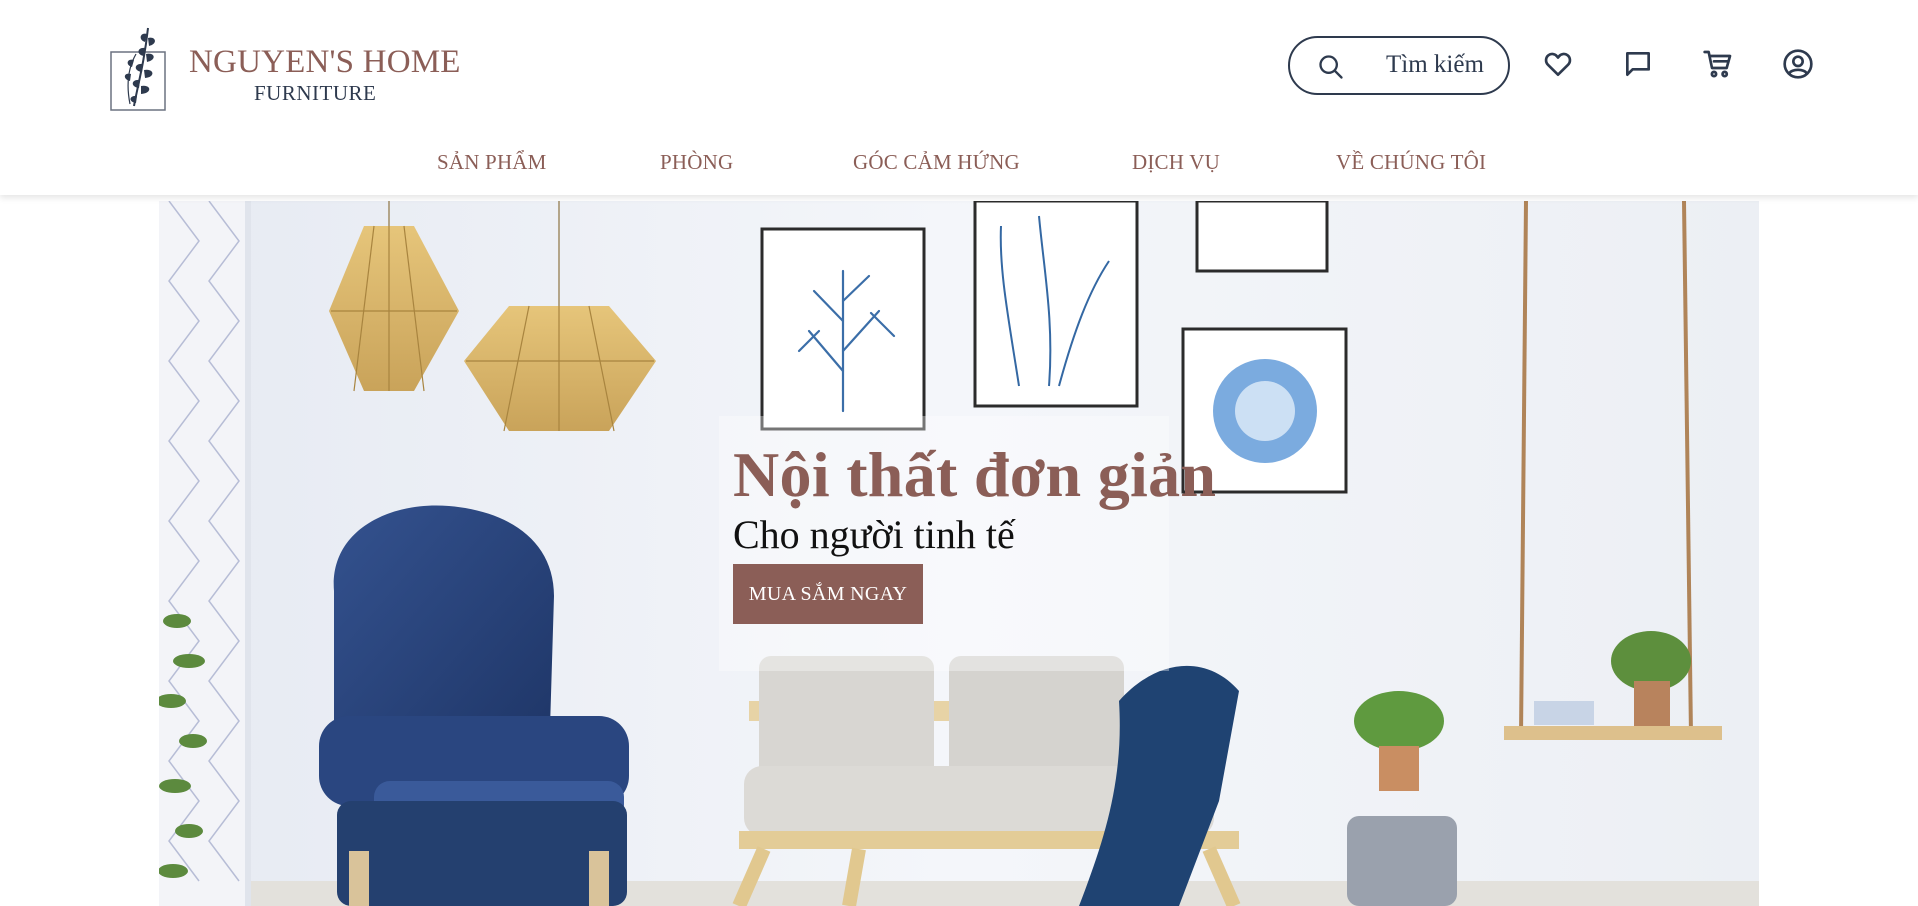  I want to click on leaf-branch-icon, so click(138, 69).